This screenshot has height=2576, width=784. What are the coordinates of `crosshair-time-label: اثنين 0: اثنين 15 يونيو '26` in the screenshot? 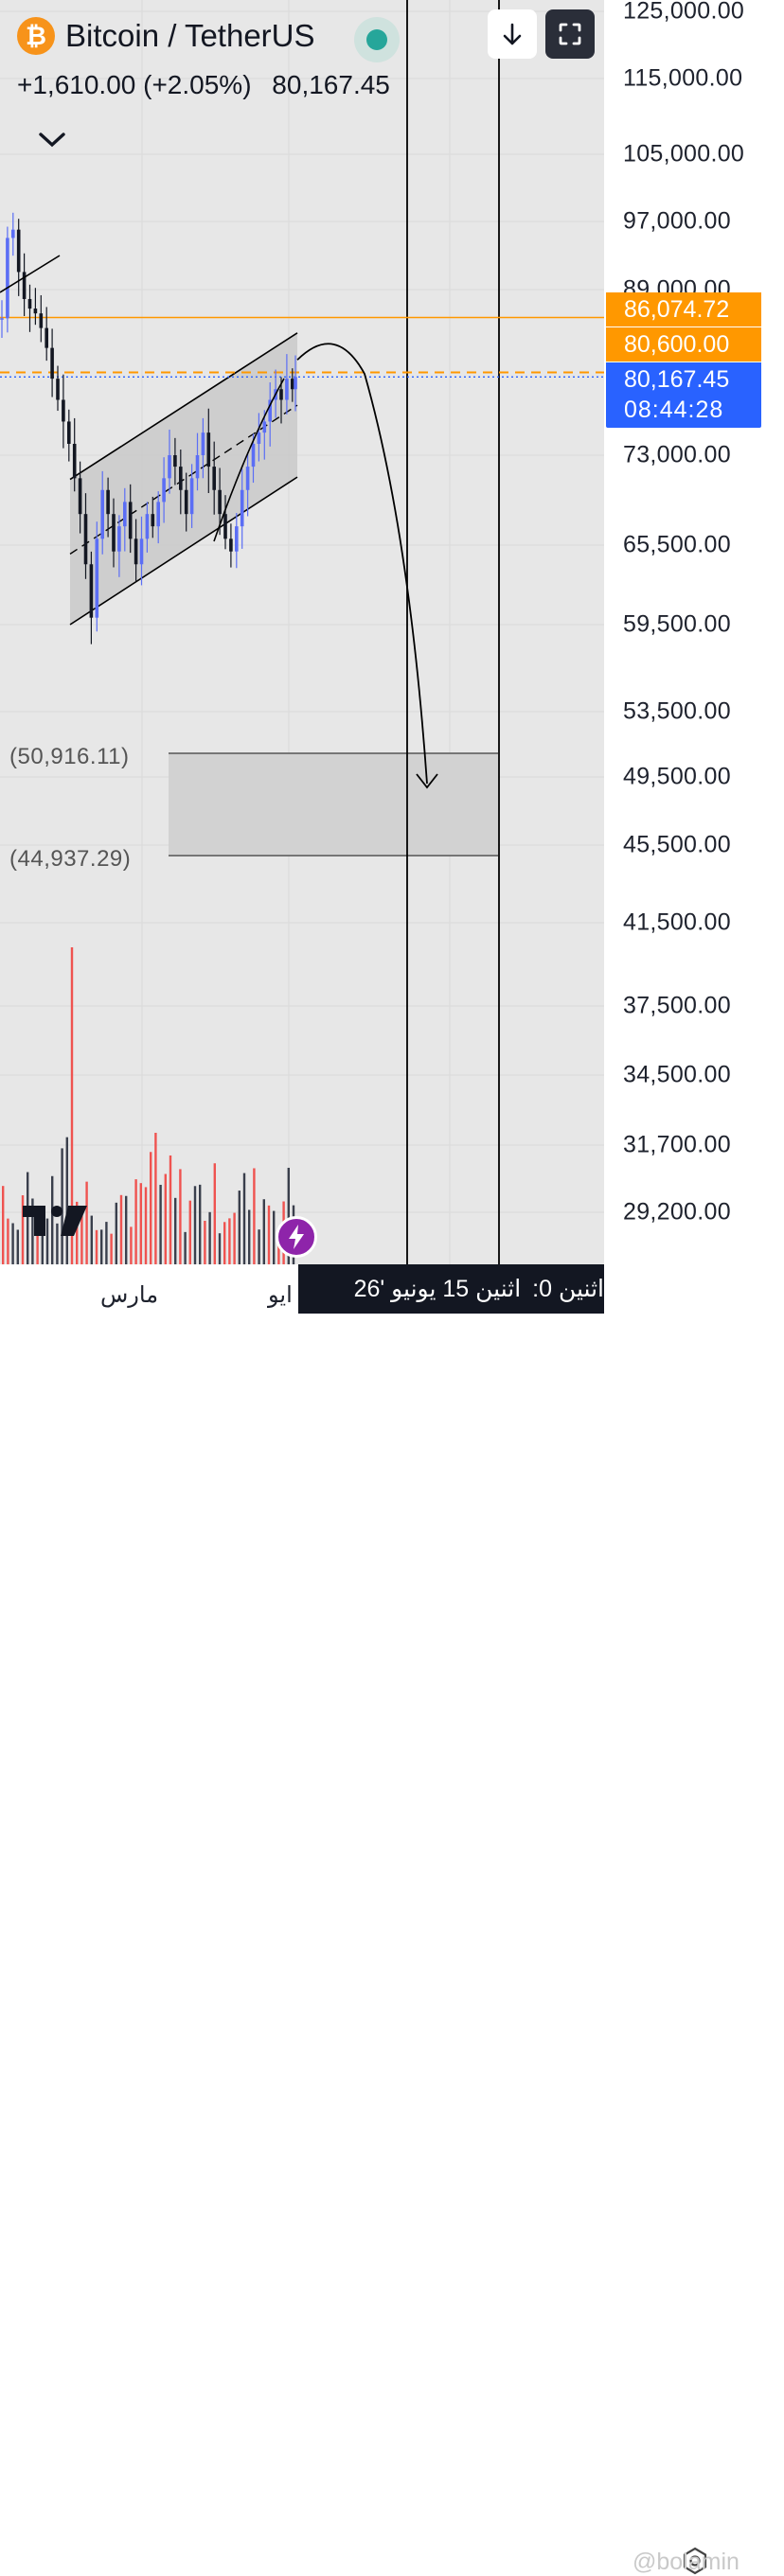 It's located at (451, 1289).